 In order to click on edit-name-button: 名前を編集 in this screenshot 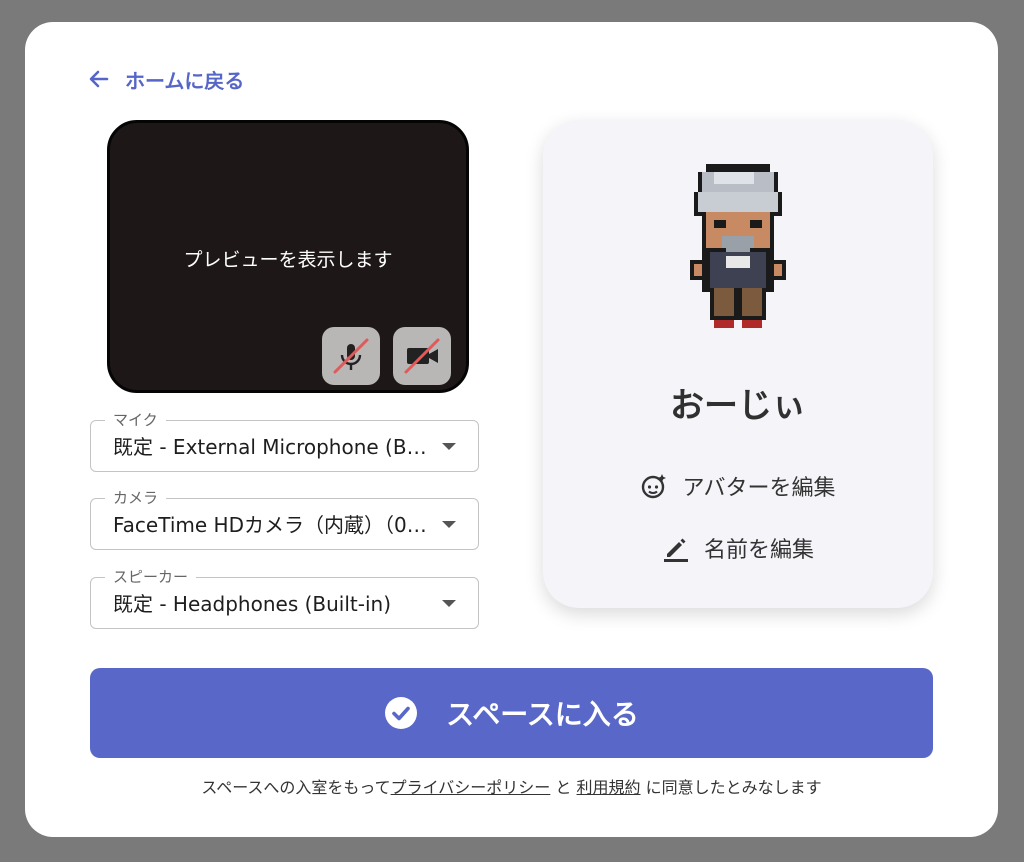, I will do `click(738, 548)`.